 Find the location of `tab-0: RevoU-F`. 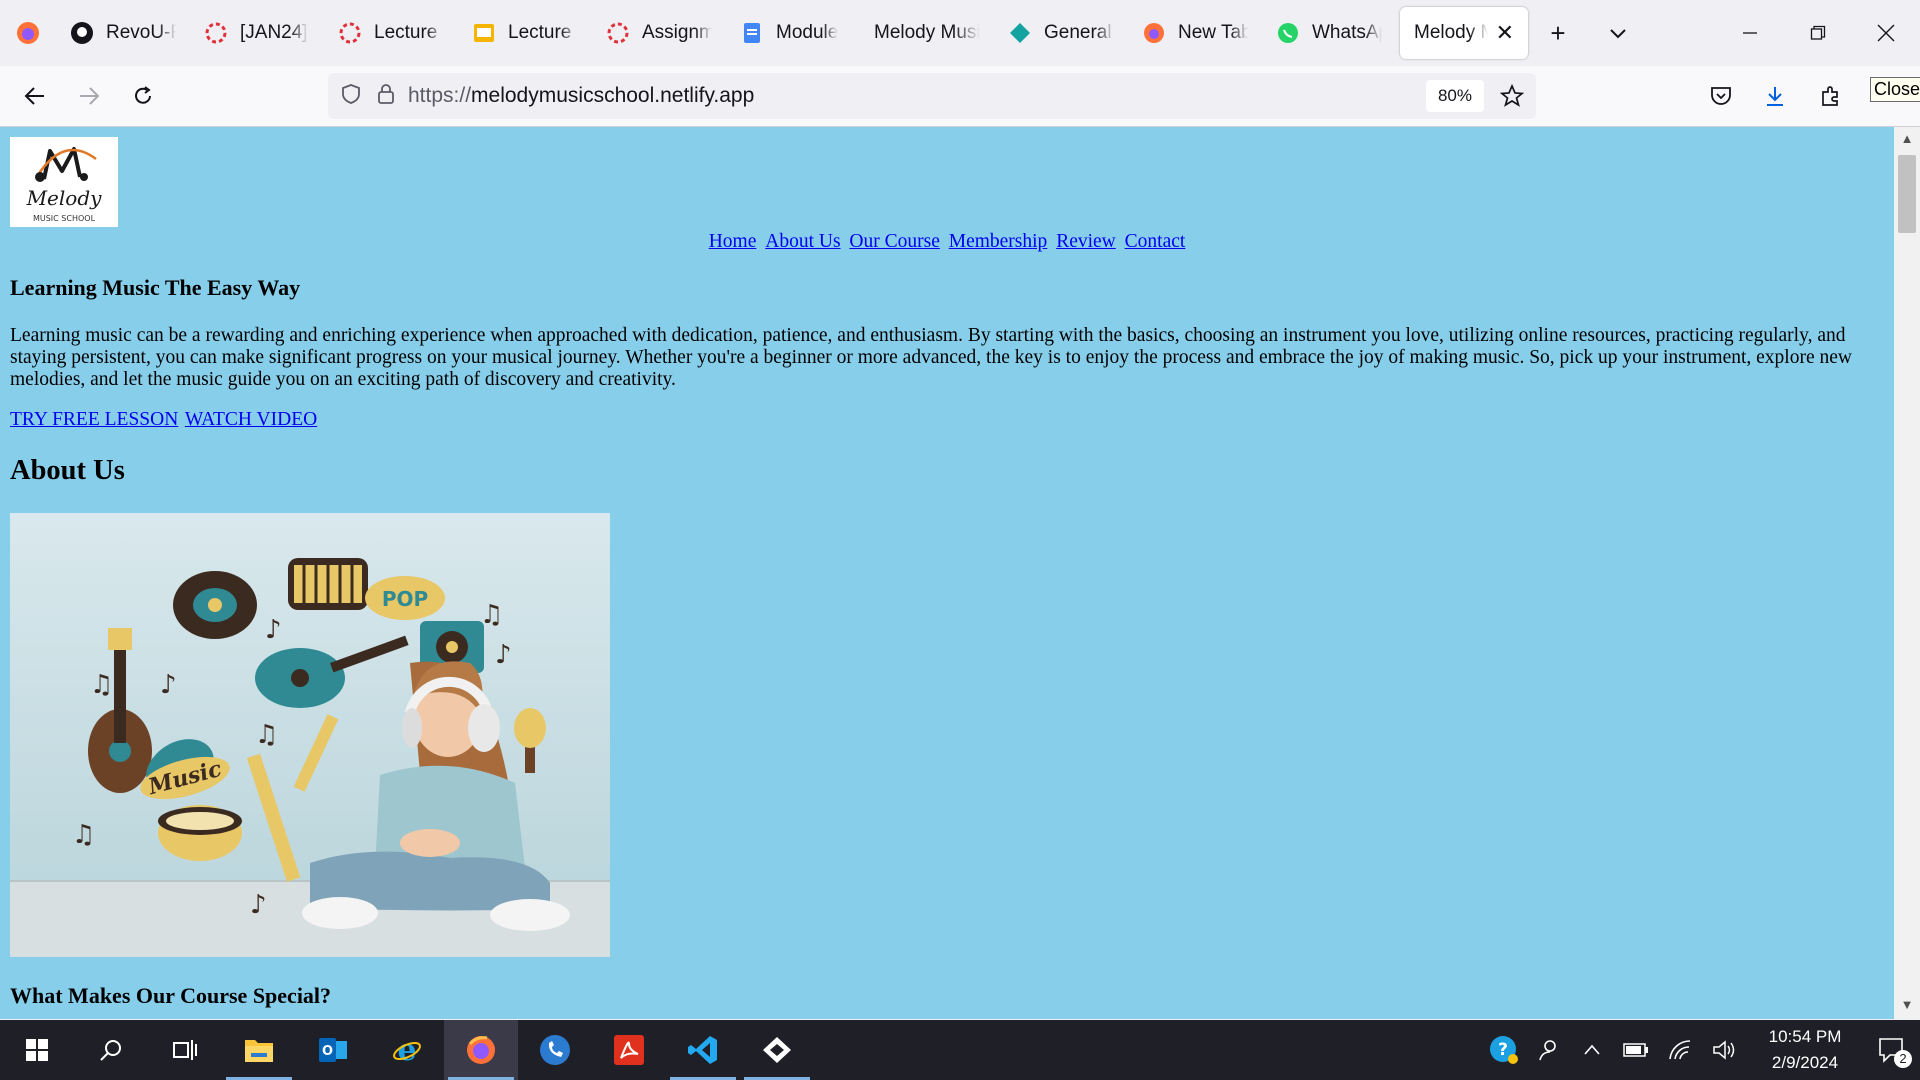

tab-0: RevoU-F is located at coordinates (123, 33).